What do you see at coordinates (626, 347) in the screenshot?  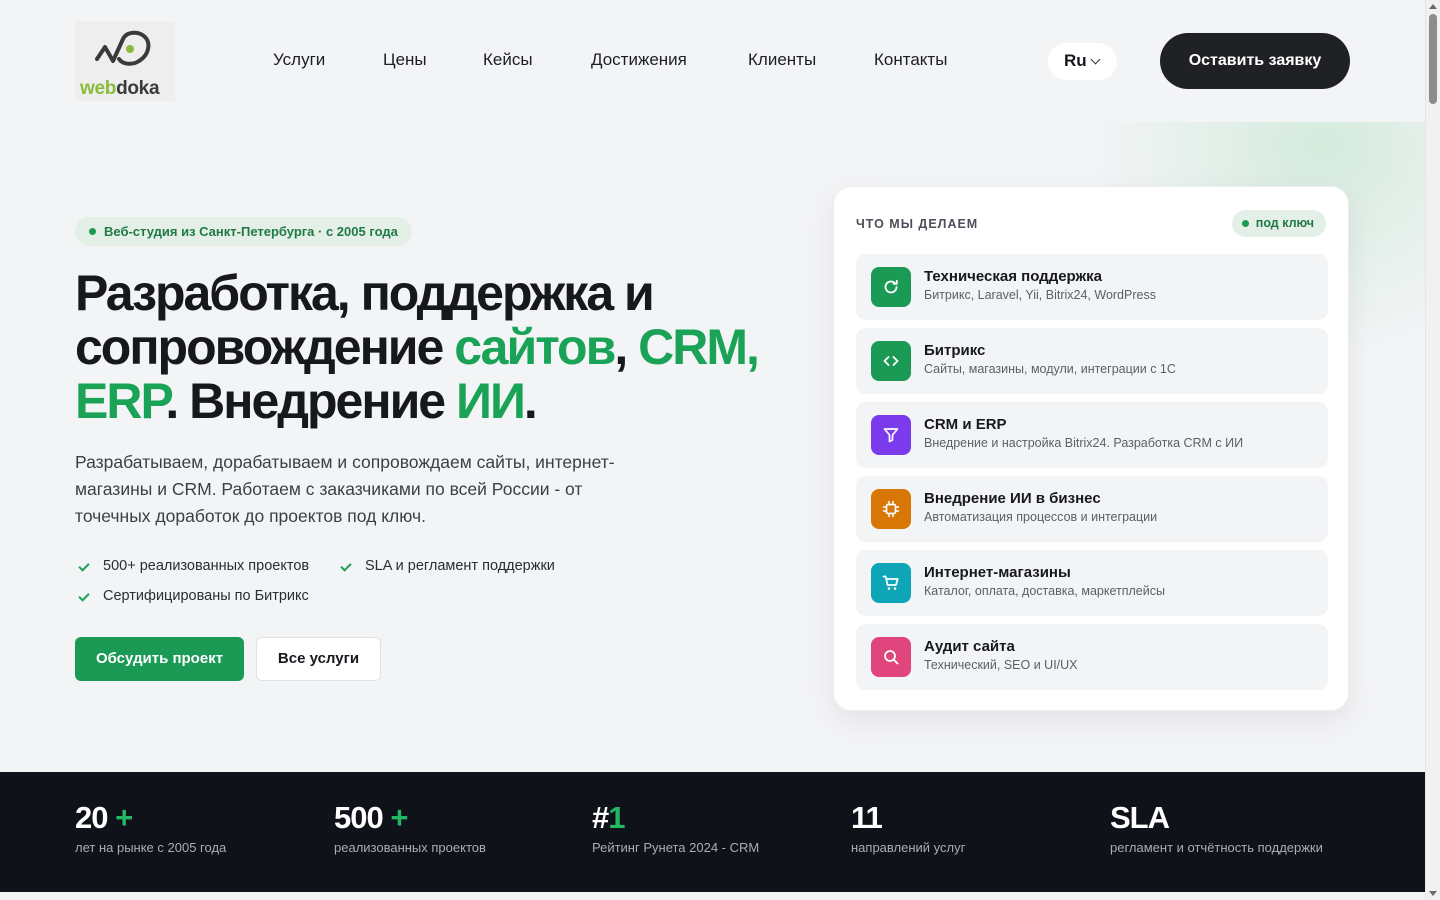 I see `title-part: ,` at bounding box center [626, 347].